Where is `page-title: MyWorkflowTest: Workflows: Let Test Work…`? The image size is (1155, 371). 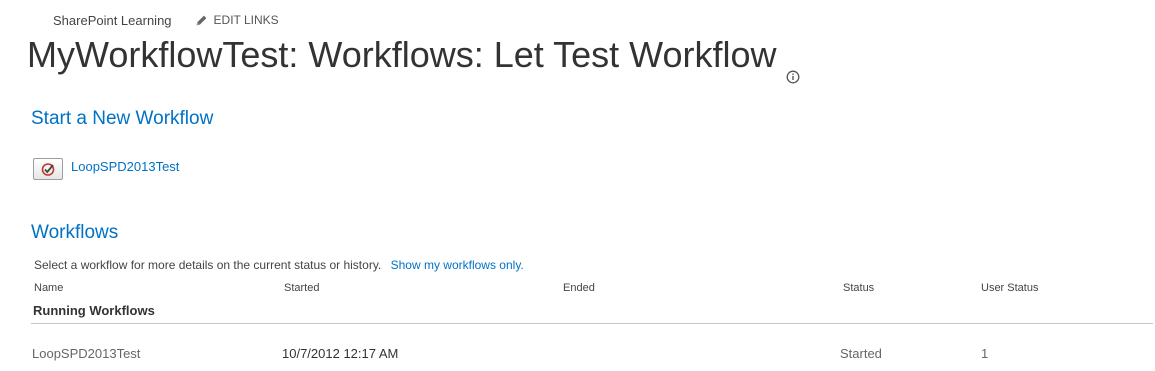
page-title: MyWorkflowTest: Workflows: Let Test Work… is located at coordinates (413, 59).